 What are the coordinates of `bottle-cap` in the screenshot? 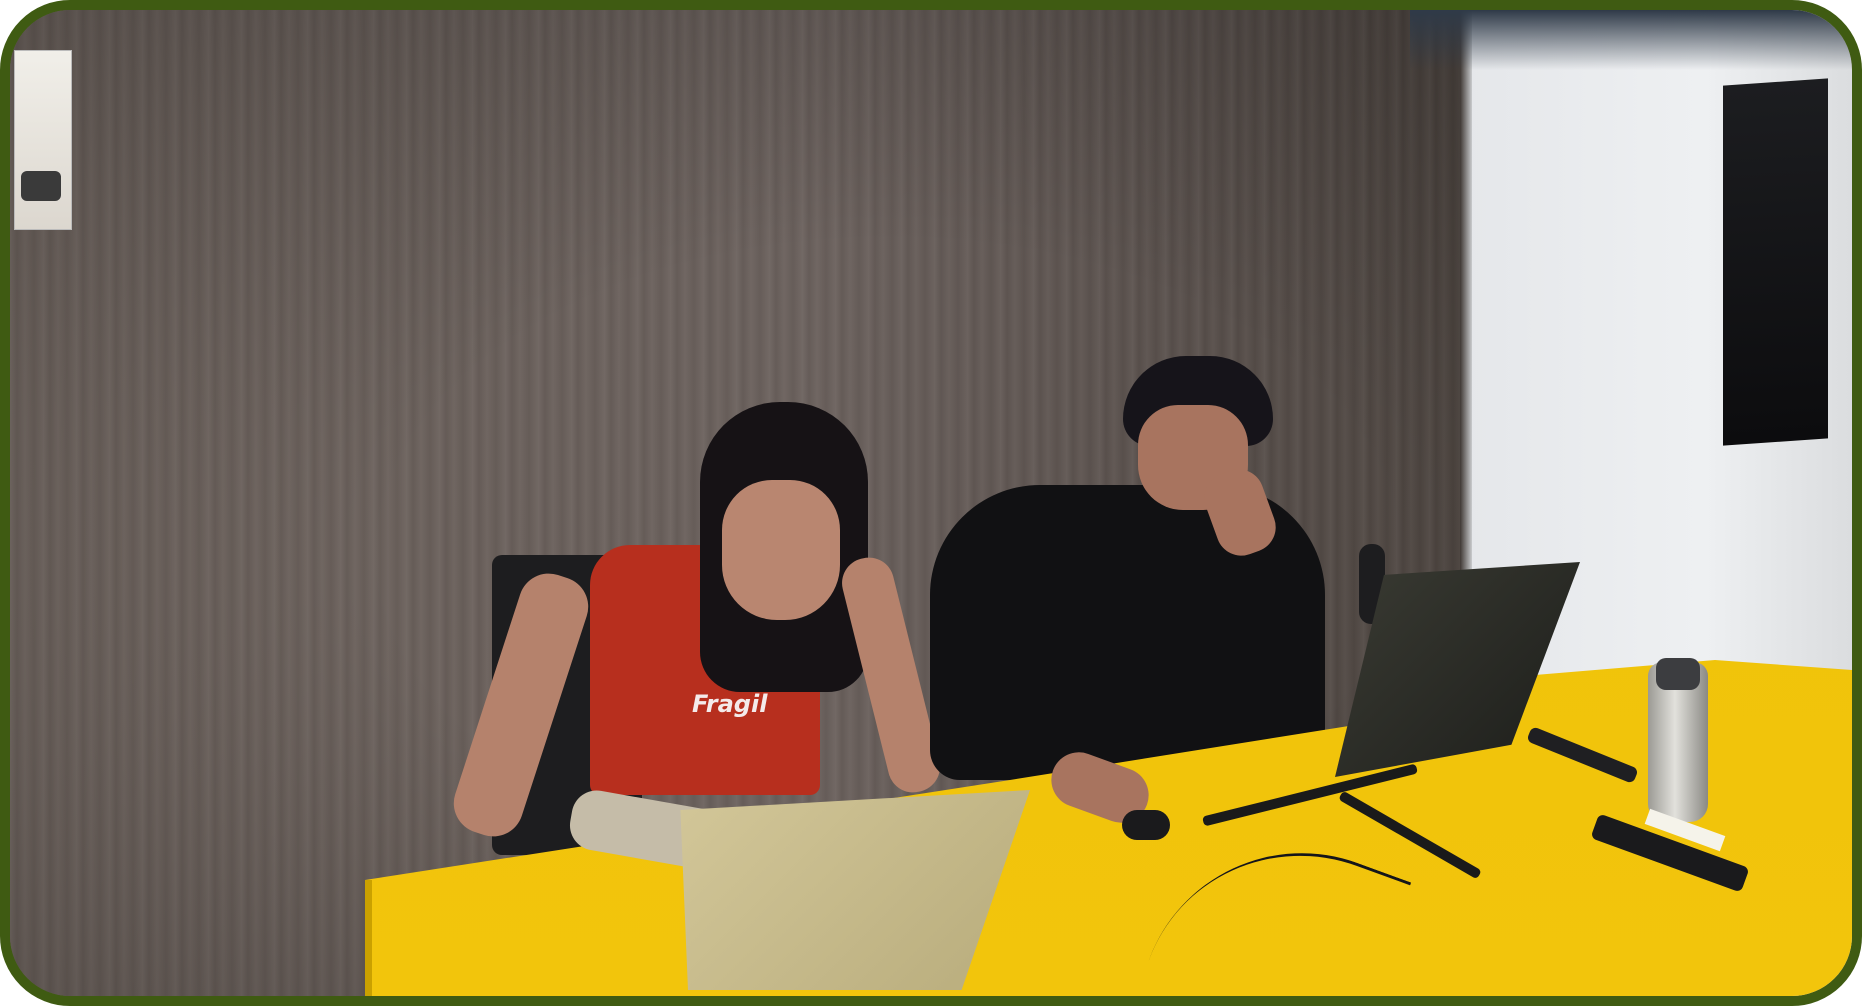 It's located at (1678, 674).